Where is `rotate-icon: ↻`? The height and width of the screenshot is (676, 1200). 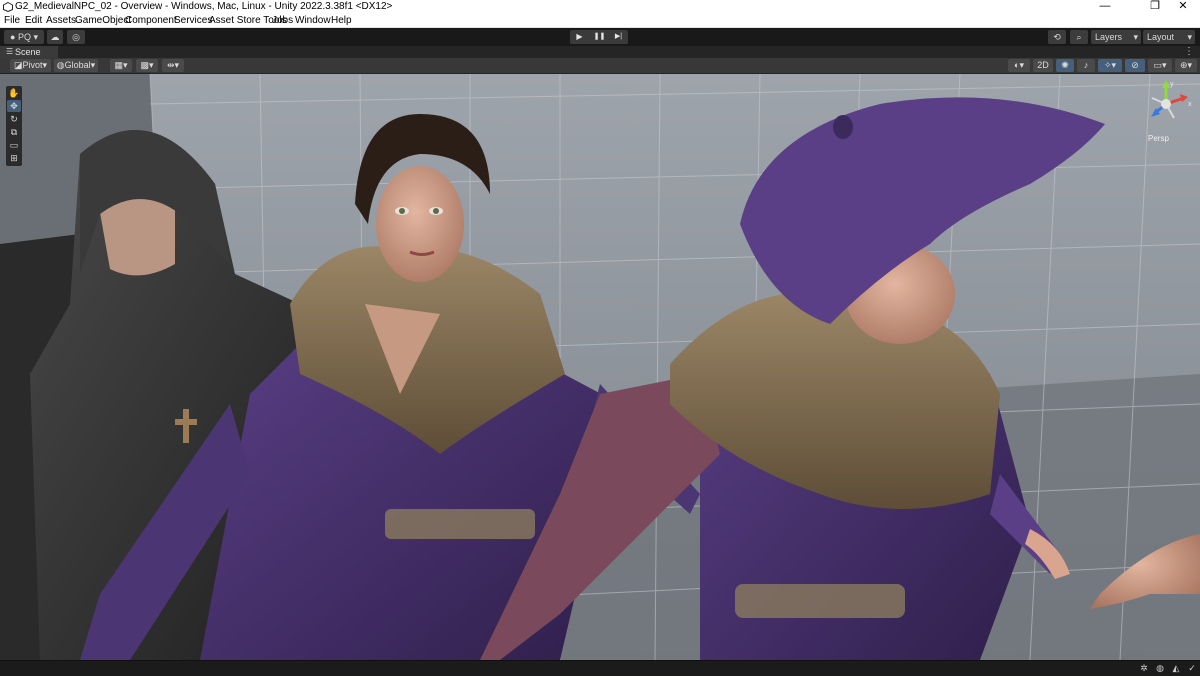
rotate-icon: ↻ is located at coordinates (14, 119).